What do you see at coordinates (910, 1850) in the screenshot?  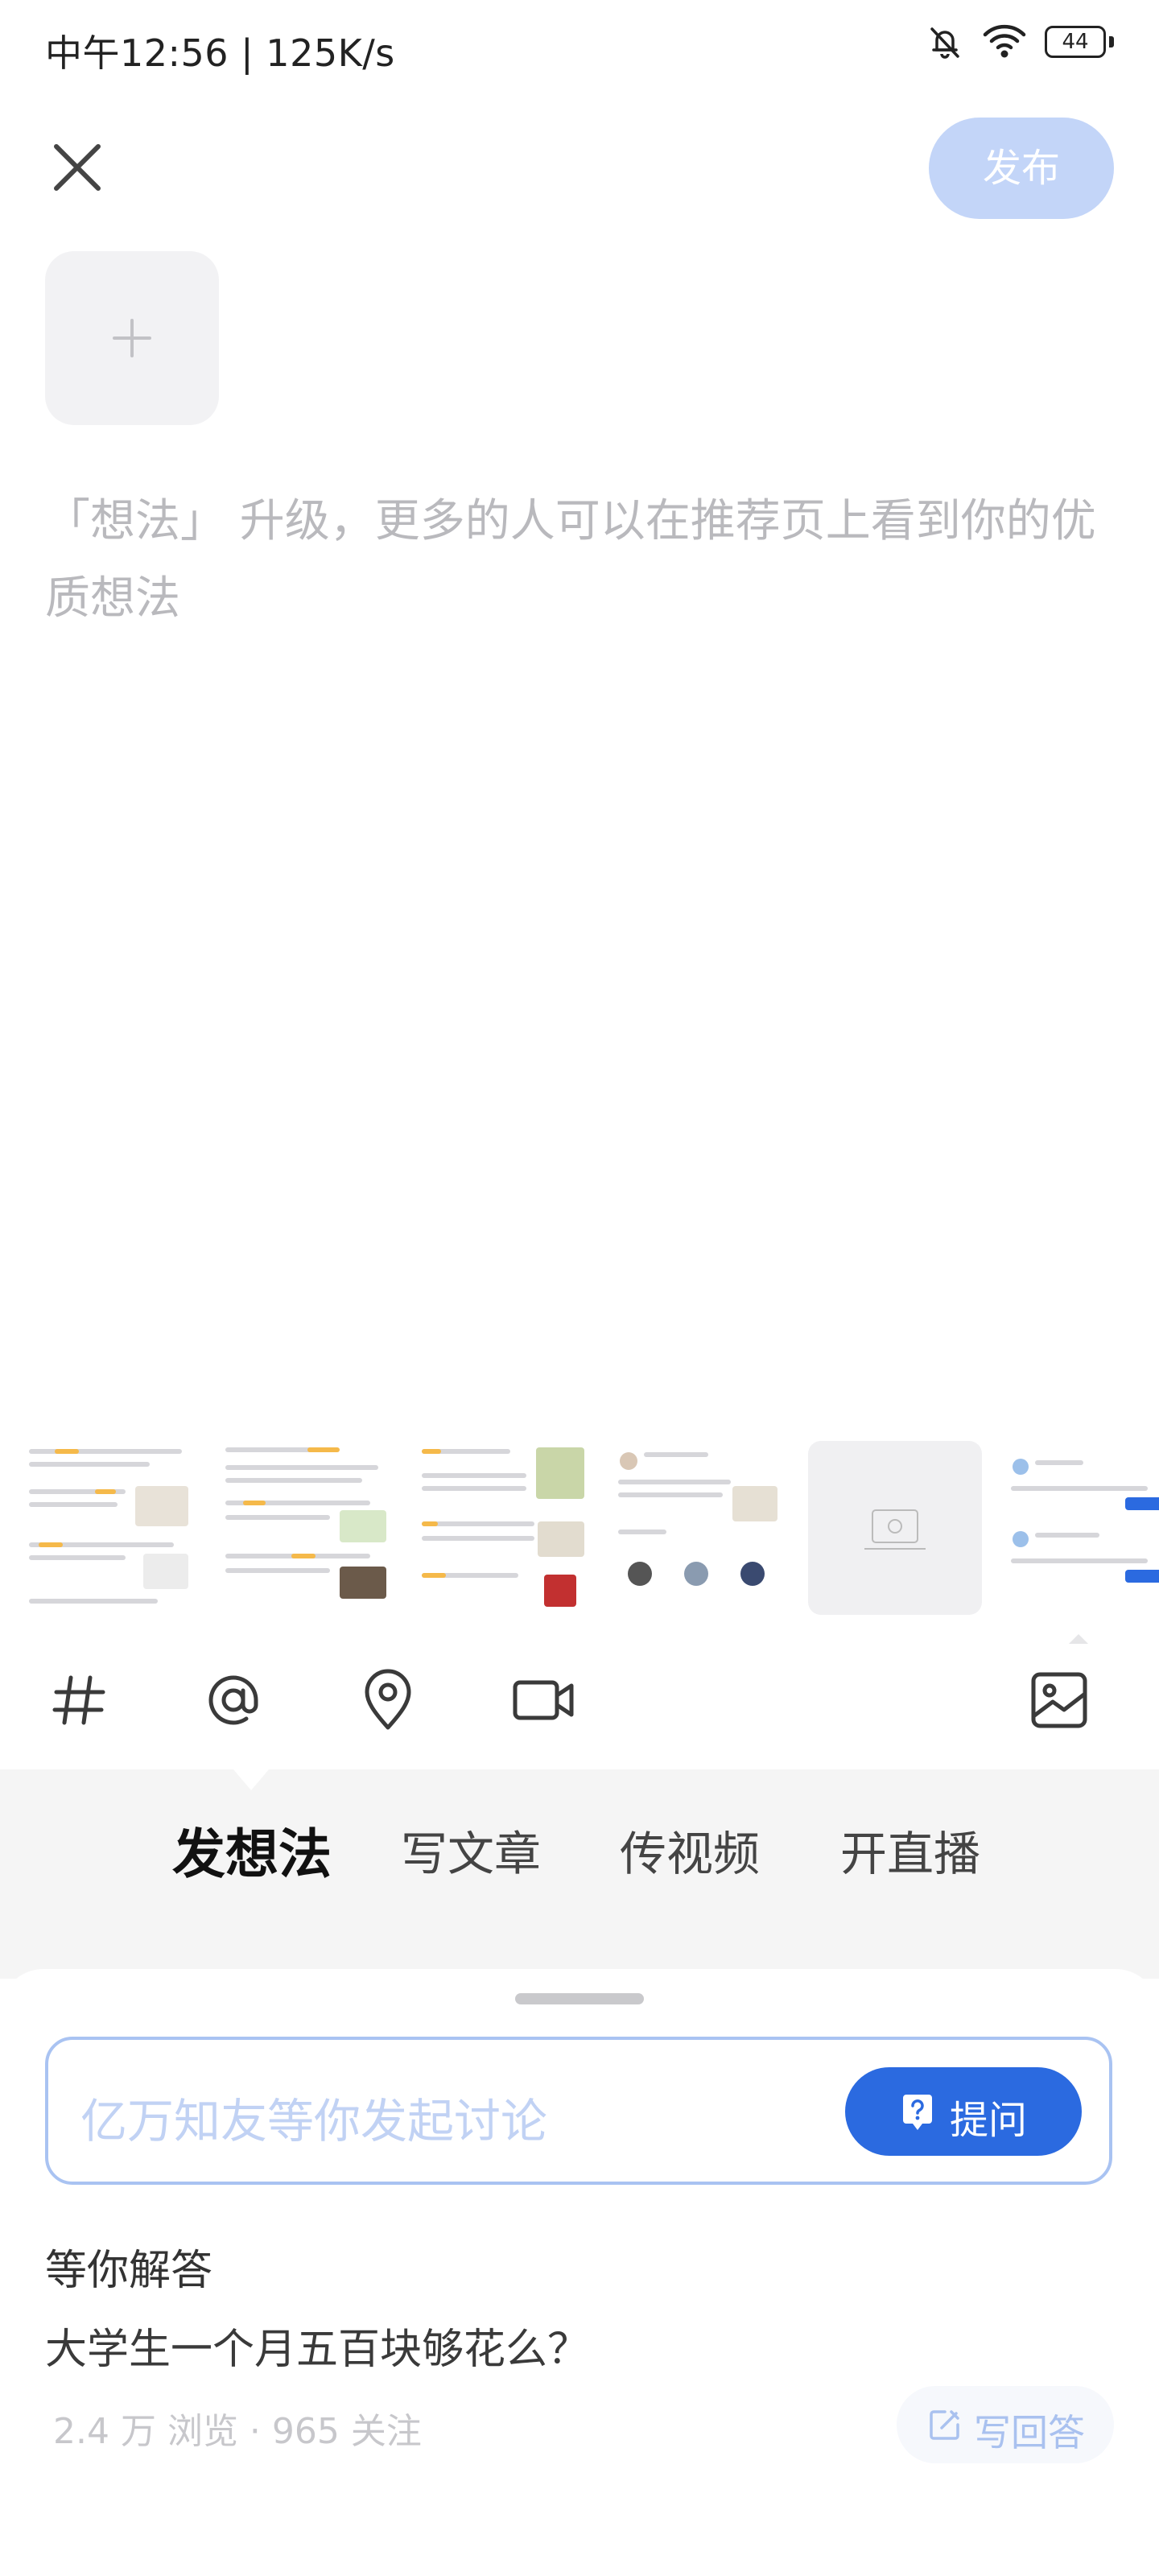 I see `tab-start-live: 开直播` at bounding box center [910, 1850].